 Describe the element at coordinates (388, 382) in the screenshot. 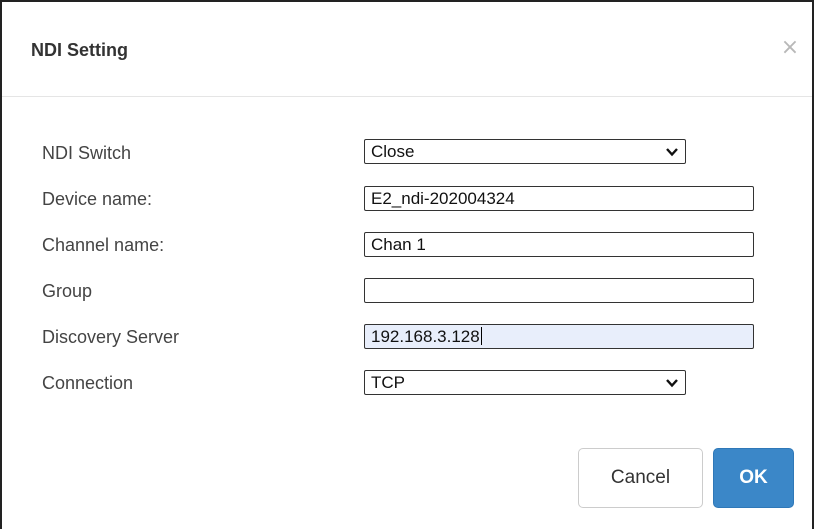

I see `connection-value: TCP` at that location.